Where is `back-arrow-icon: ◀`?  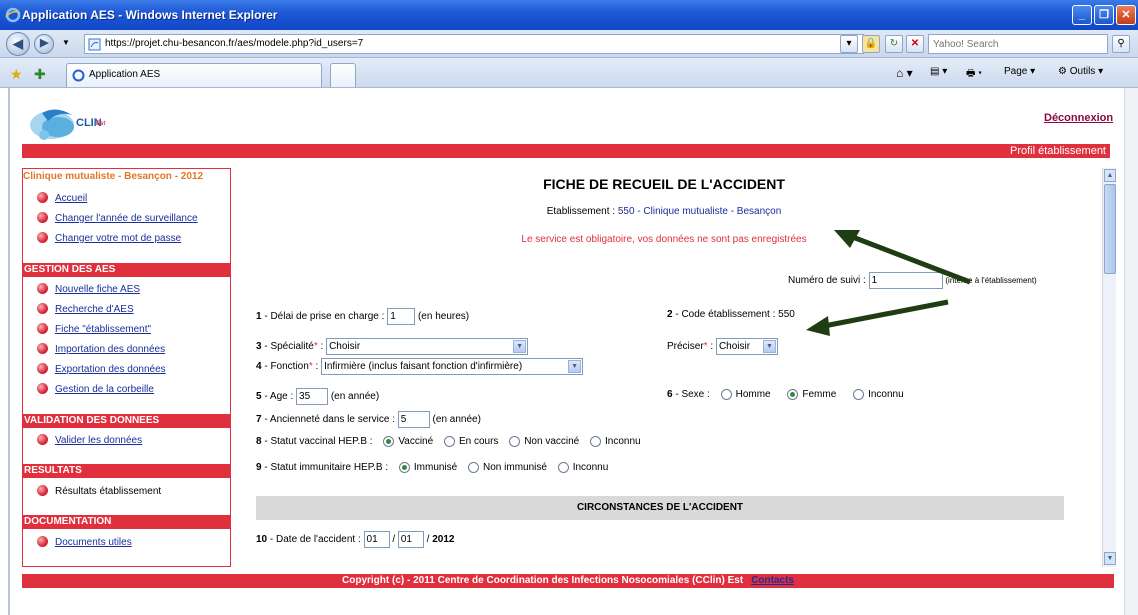 back-arrow-icon: ◀ is located at coordinates (18, 43).